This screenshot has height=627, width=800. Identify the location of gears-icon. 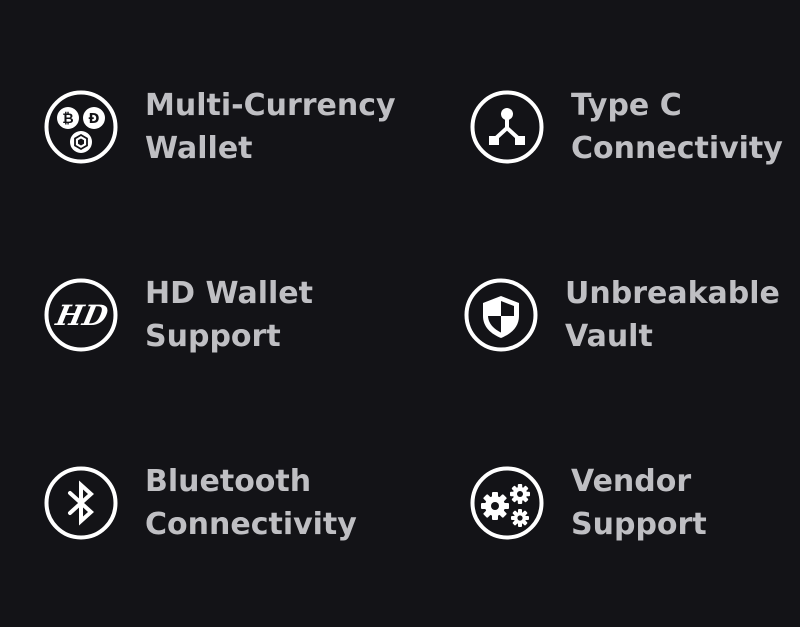
(507, 503).